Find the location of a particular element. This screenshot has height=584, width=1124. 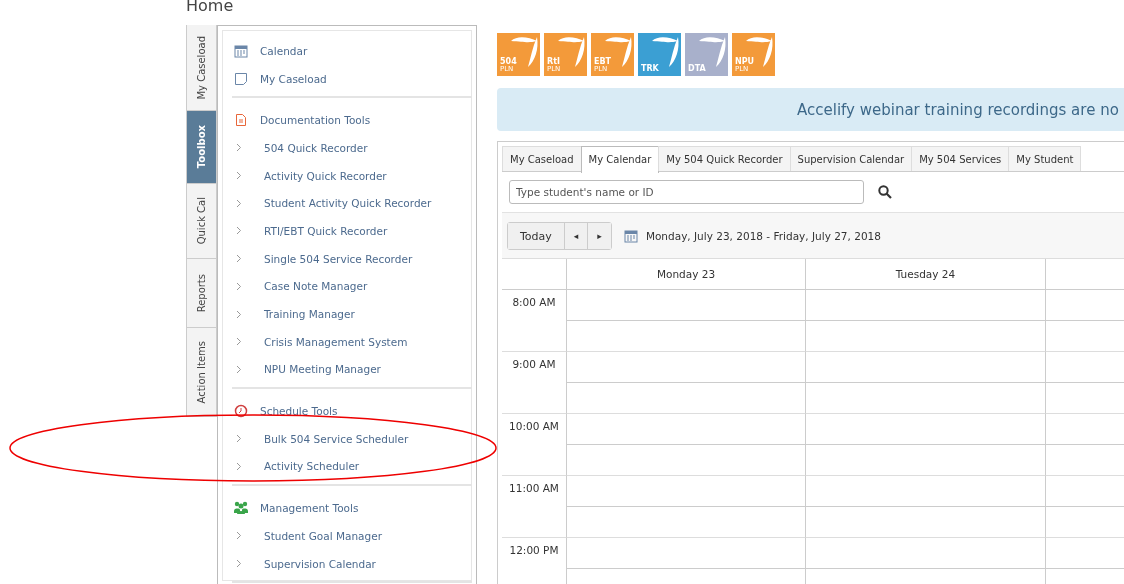

time-label: 12:00 PM is located at coordinates (534, 550).